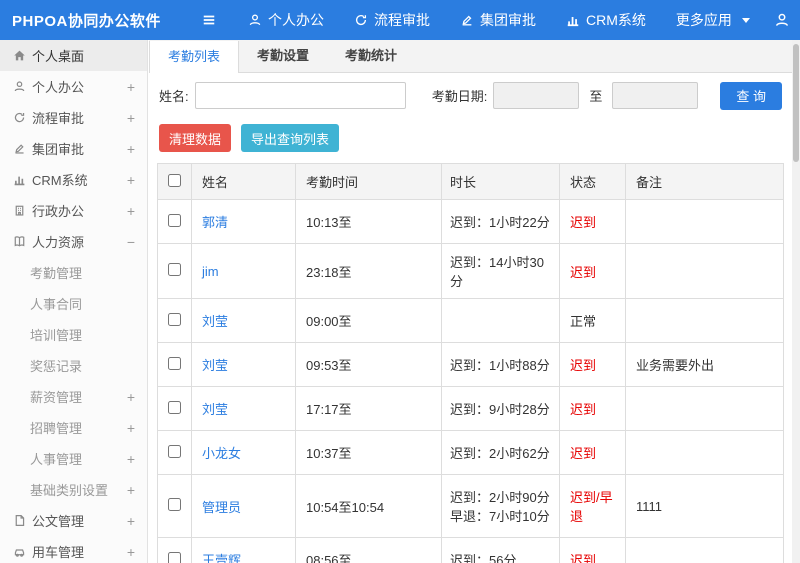 The image size is (800, 563). I want to click on process-icon, so click(22, 117).